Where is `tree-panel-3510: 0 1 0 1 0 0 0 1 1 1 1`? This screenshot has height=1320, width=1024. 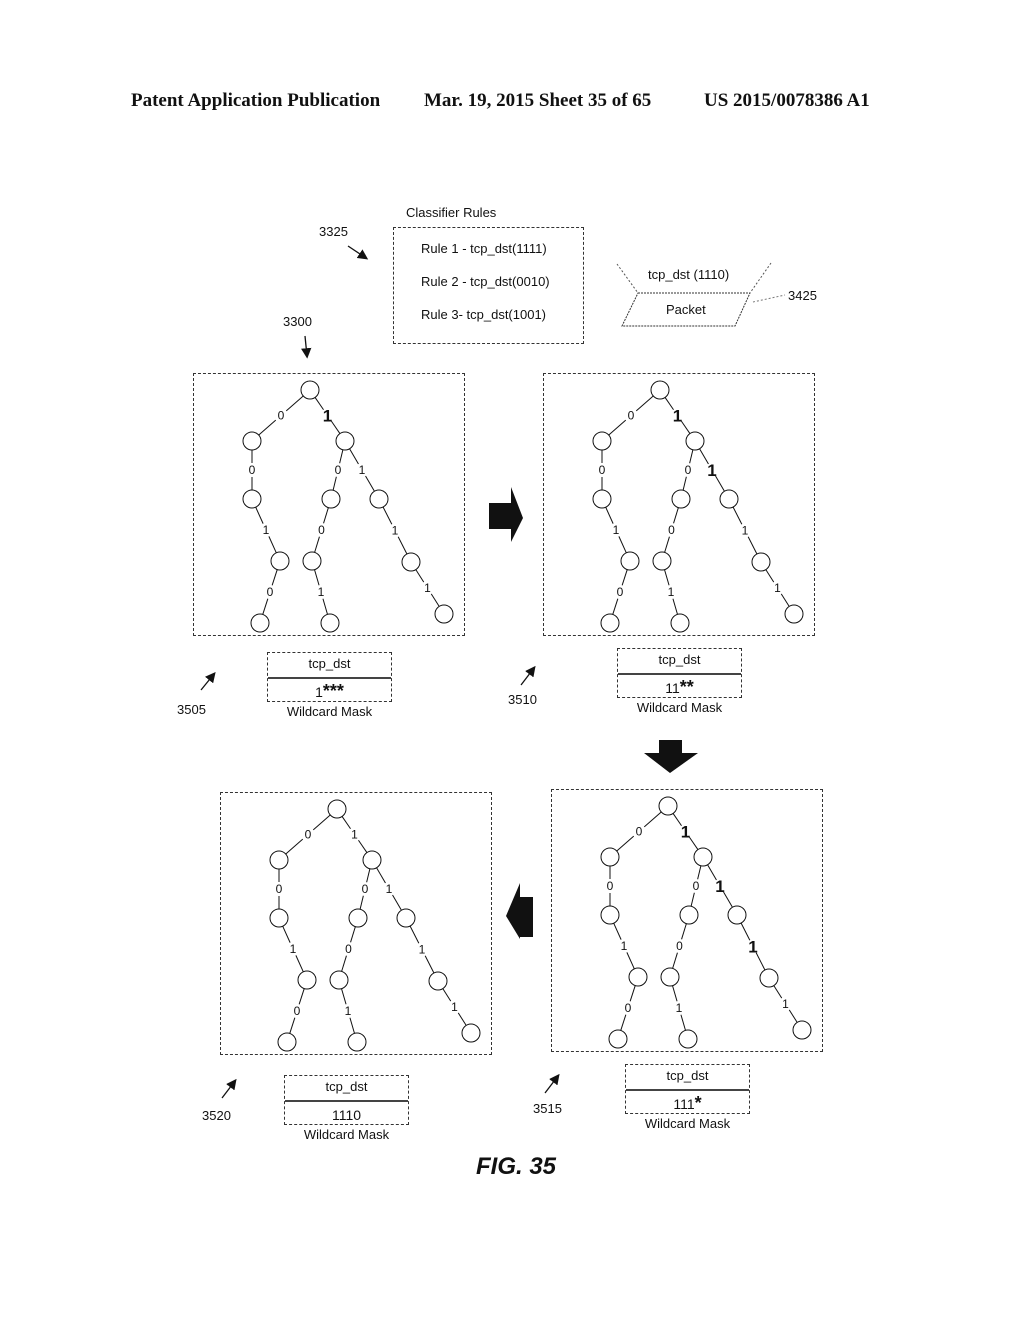 tree-panel-3510: 0 1 0 1 0 0 0 1 1 1 1 is located at coordinates (679, 504).